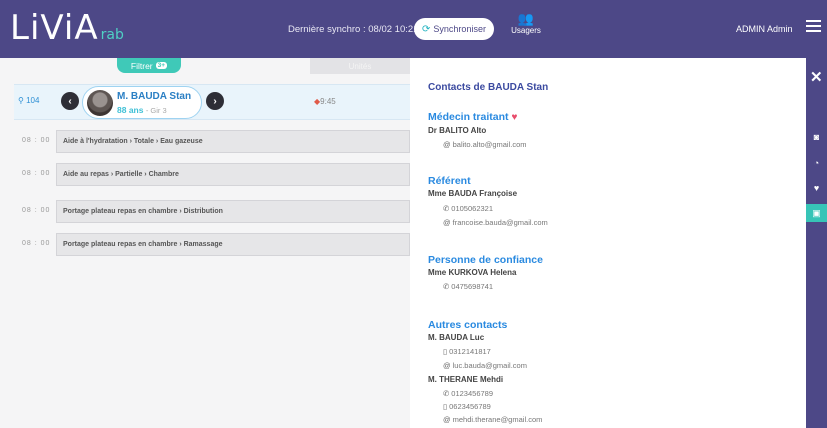 The height and width of the screenshot is (428, 827). I want to click on units-tab: Unités, so click(360, 66).